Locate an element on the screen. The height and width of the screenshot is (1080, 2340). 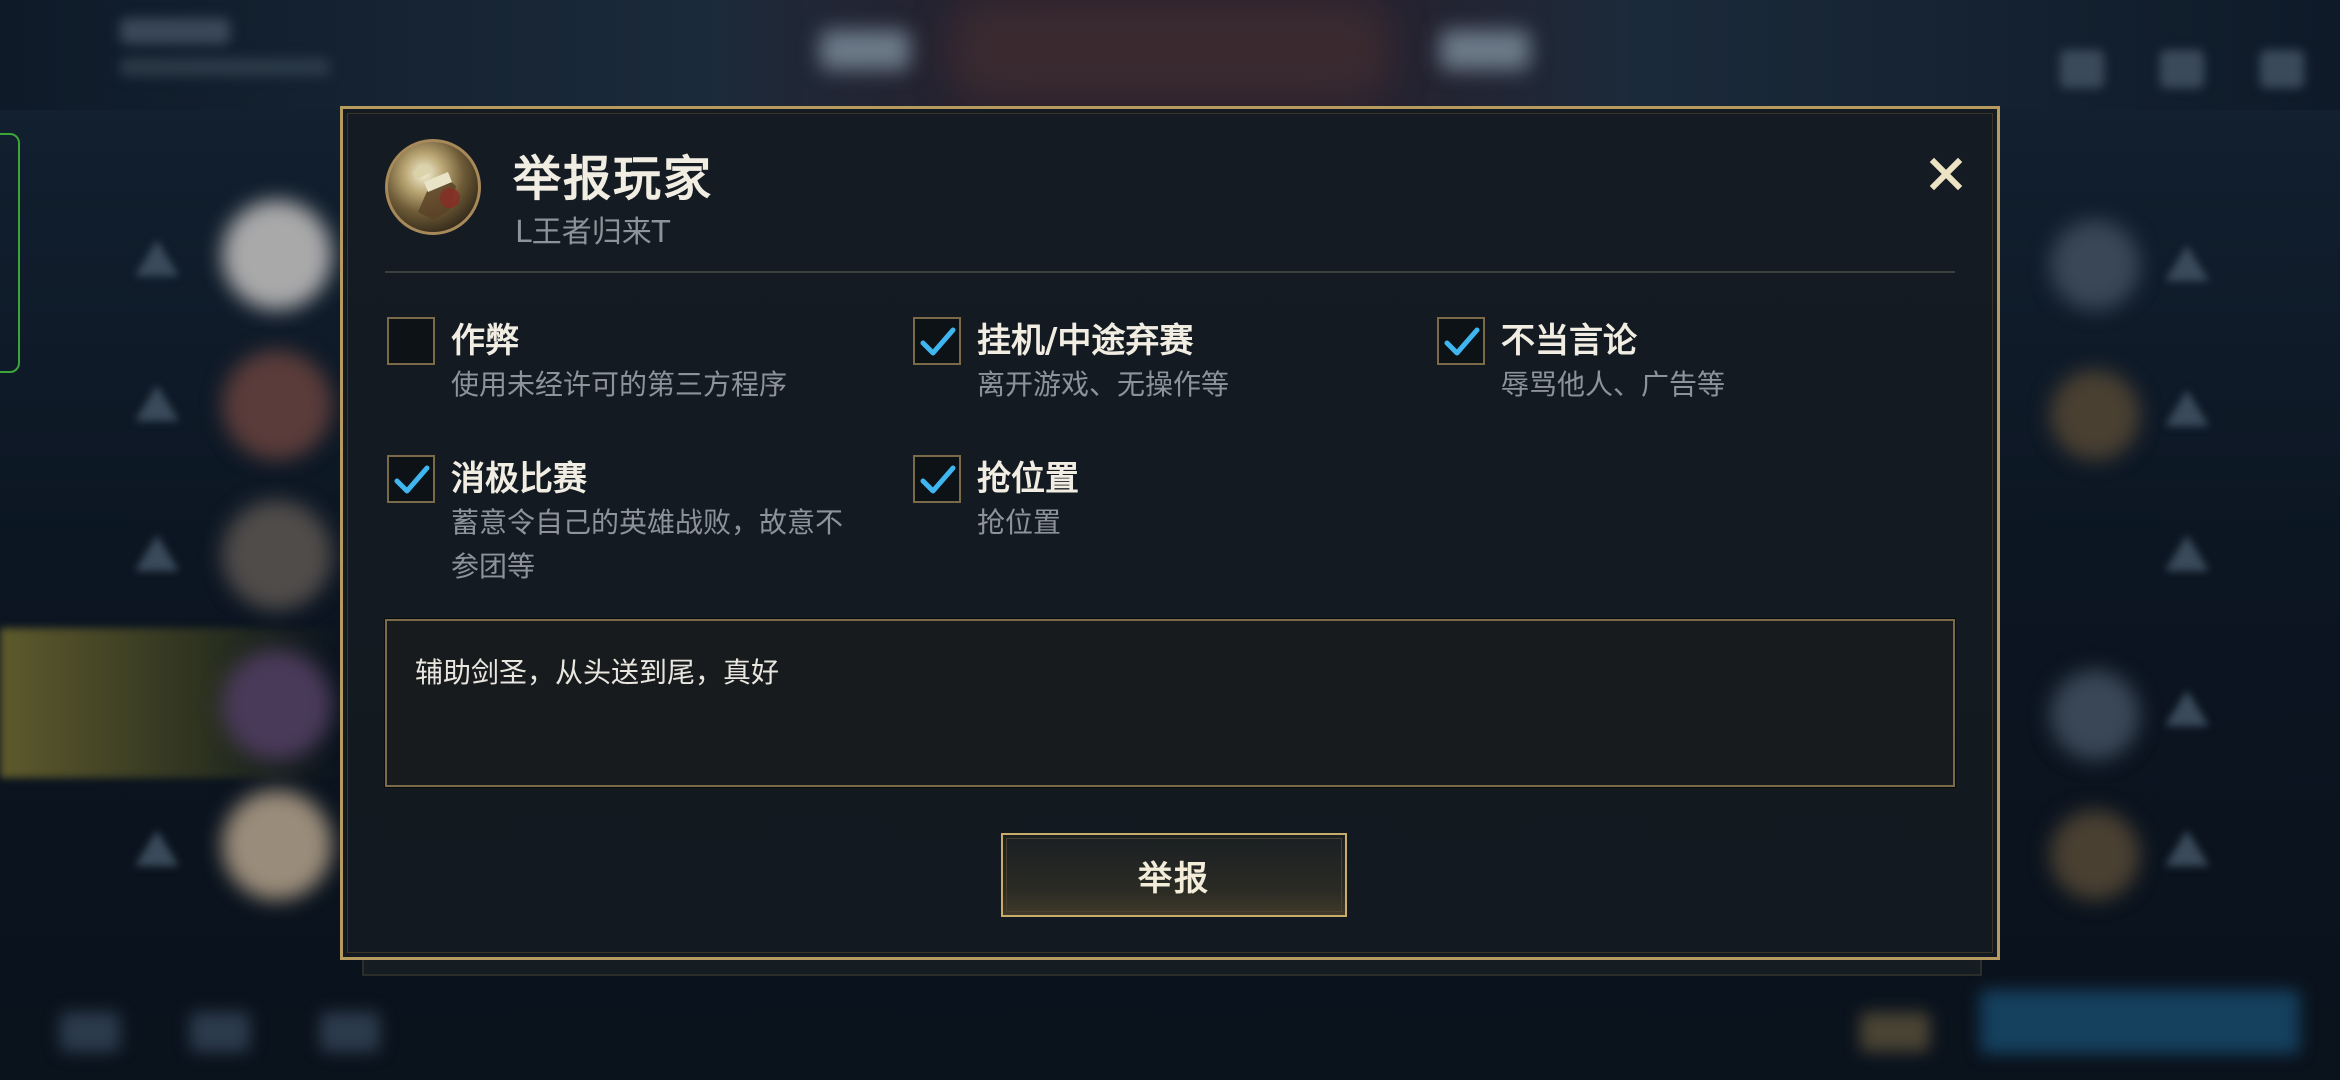
checkbox-negative-play is located at coordinates (411, 479).